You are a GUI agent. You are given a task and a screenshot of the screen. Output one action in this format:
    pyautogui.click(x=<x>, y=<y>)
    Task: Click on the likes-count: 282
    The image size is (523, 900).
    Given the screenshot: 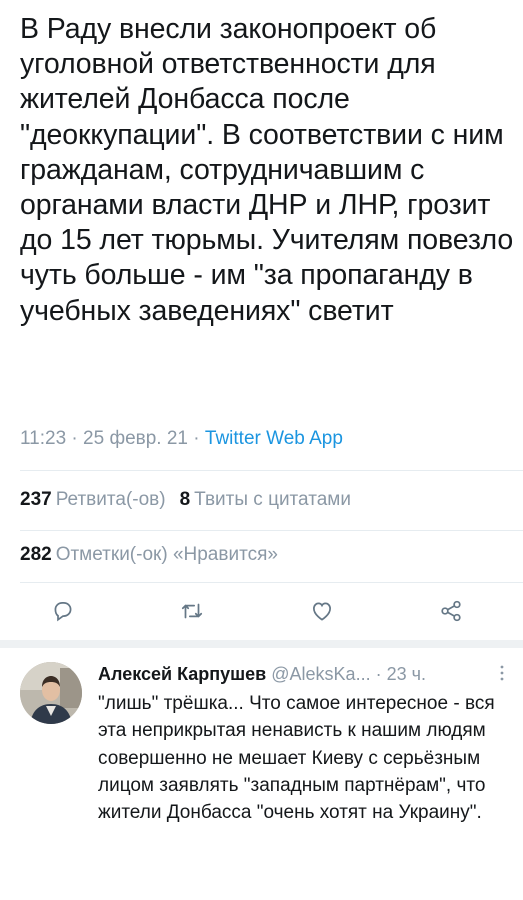 What is the action you would take?
    pyautogui.click(x=36, y=554)
    